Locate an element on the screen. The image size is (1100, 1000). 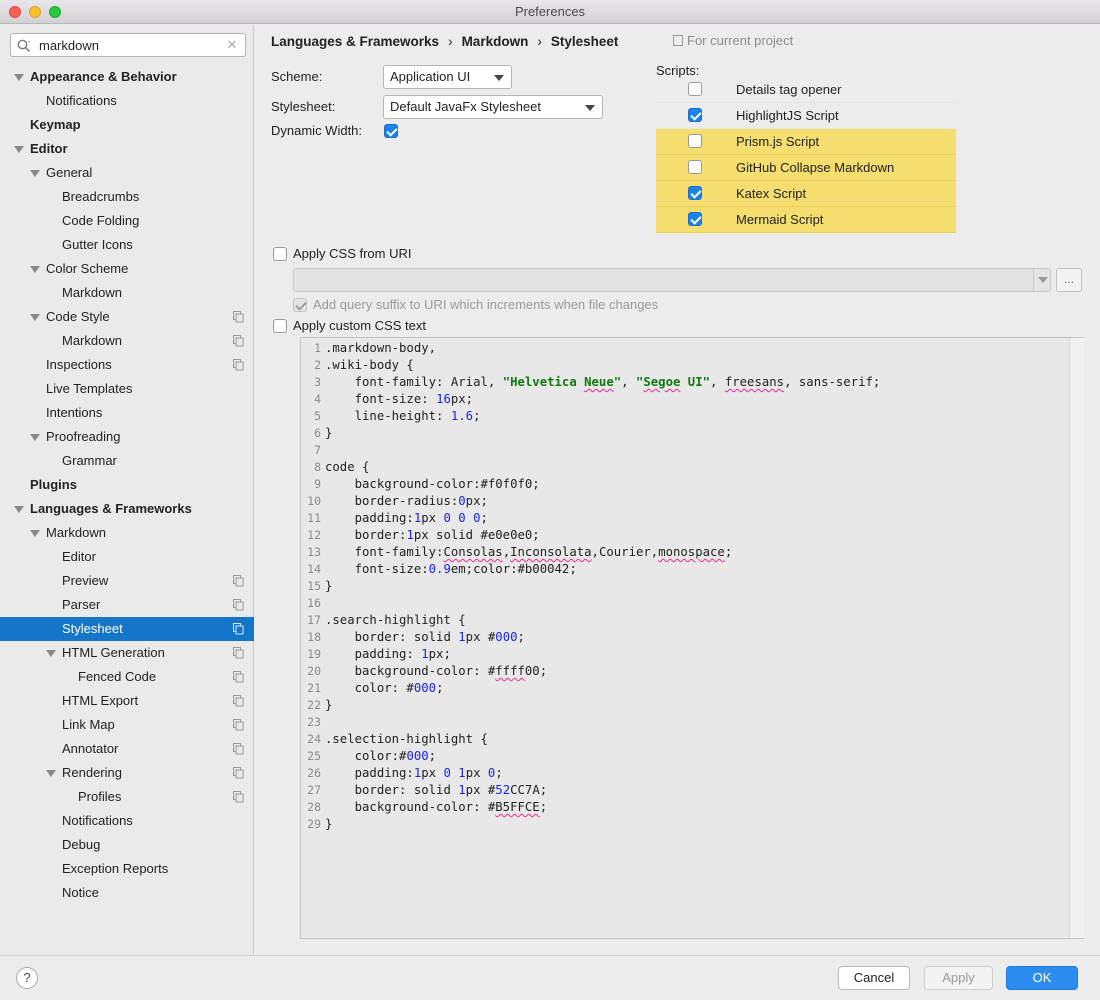
sidebar-item-intentions: Intentions is located at coordinates (127, 413).